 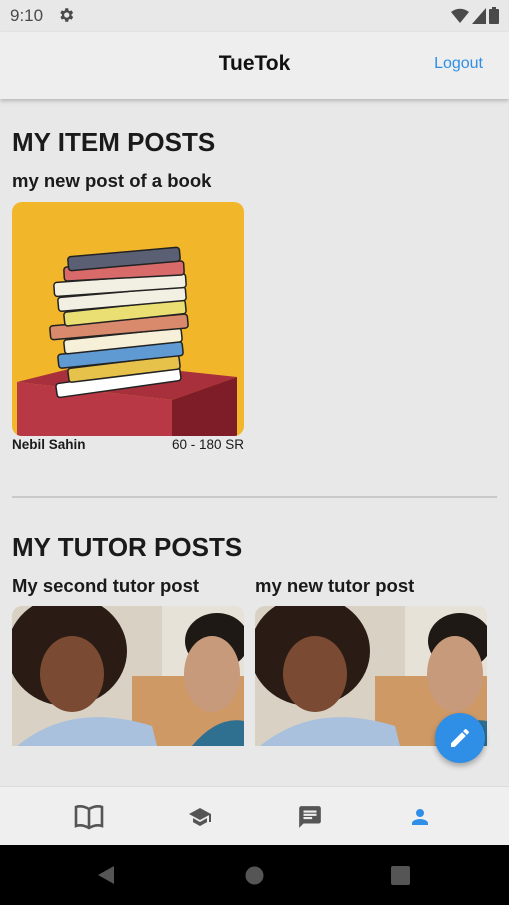 I want to click on person-icon, so click(x=420, y=817).